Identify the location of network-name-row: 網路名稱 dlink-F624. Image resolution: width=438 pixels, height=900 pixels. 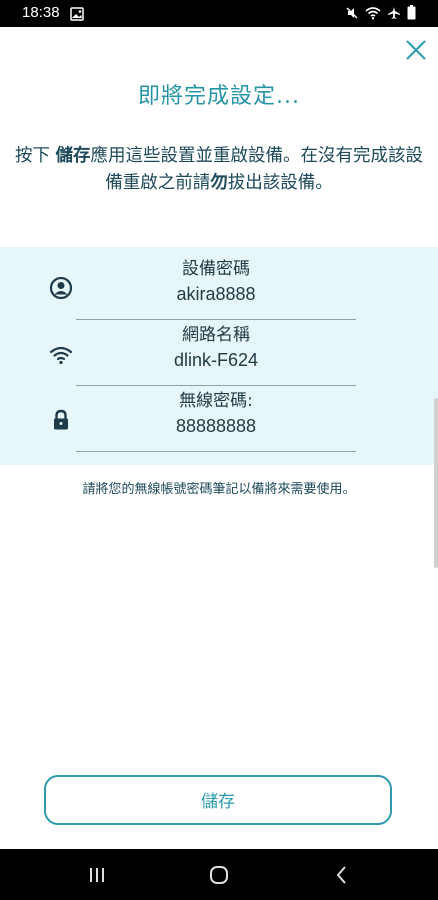
(219, 351).